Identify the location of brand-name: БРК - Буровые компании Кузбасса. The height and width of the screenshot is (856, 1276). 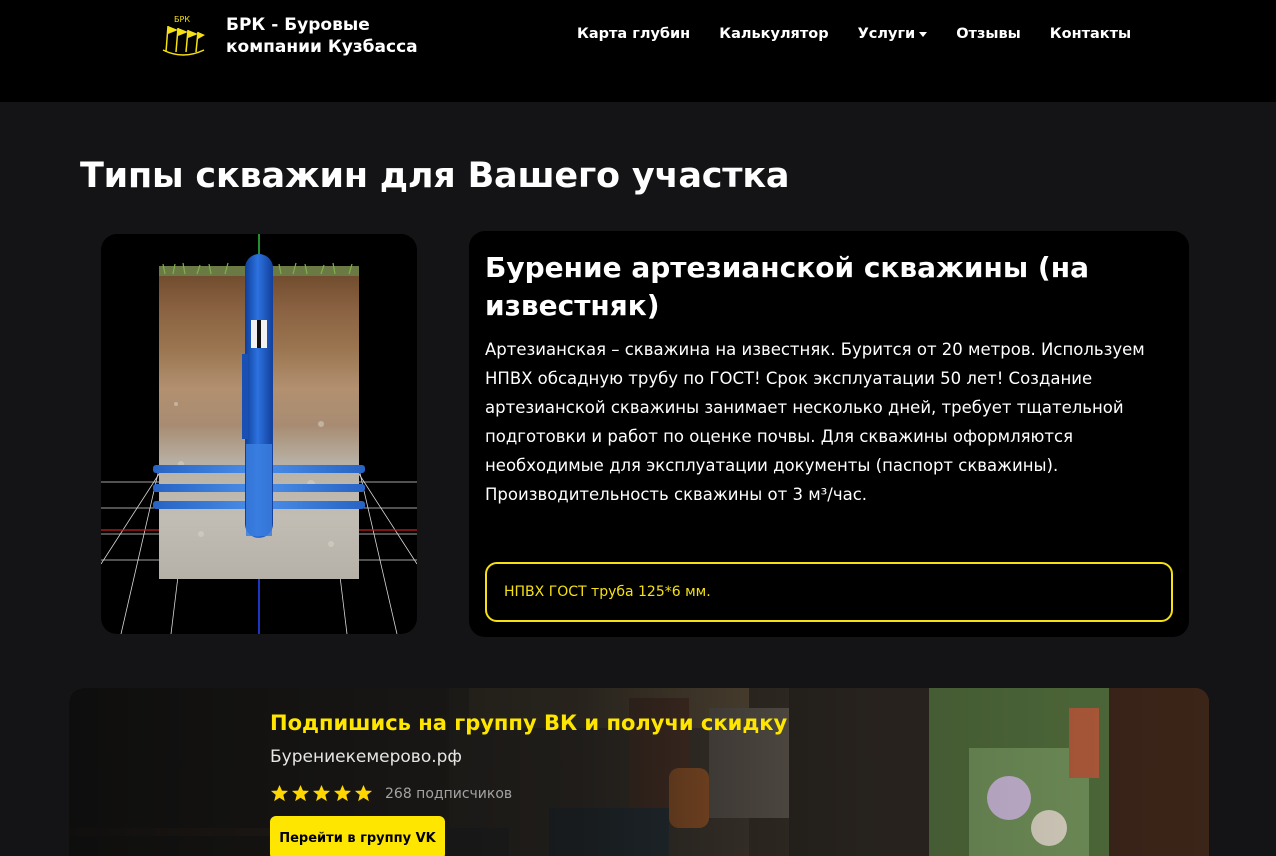
(336, 36).